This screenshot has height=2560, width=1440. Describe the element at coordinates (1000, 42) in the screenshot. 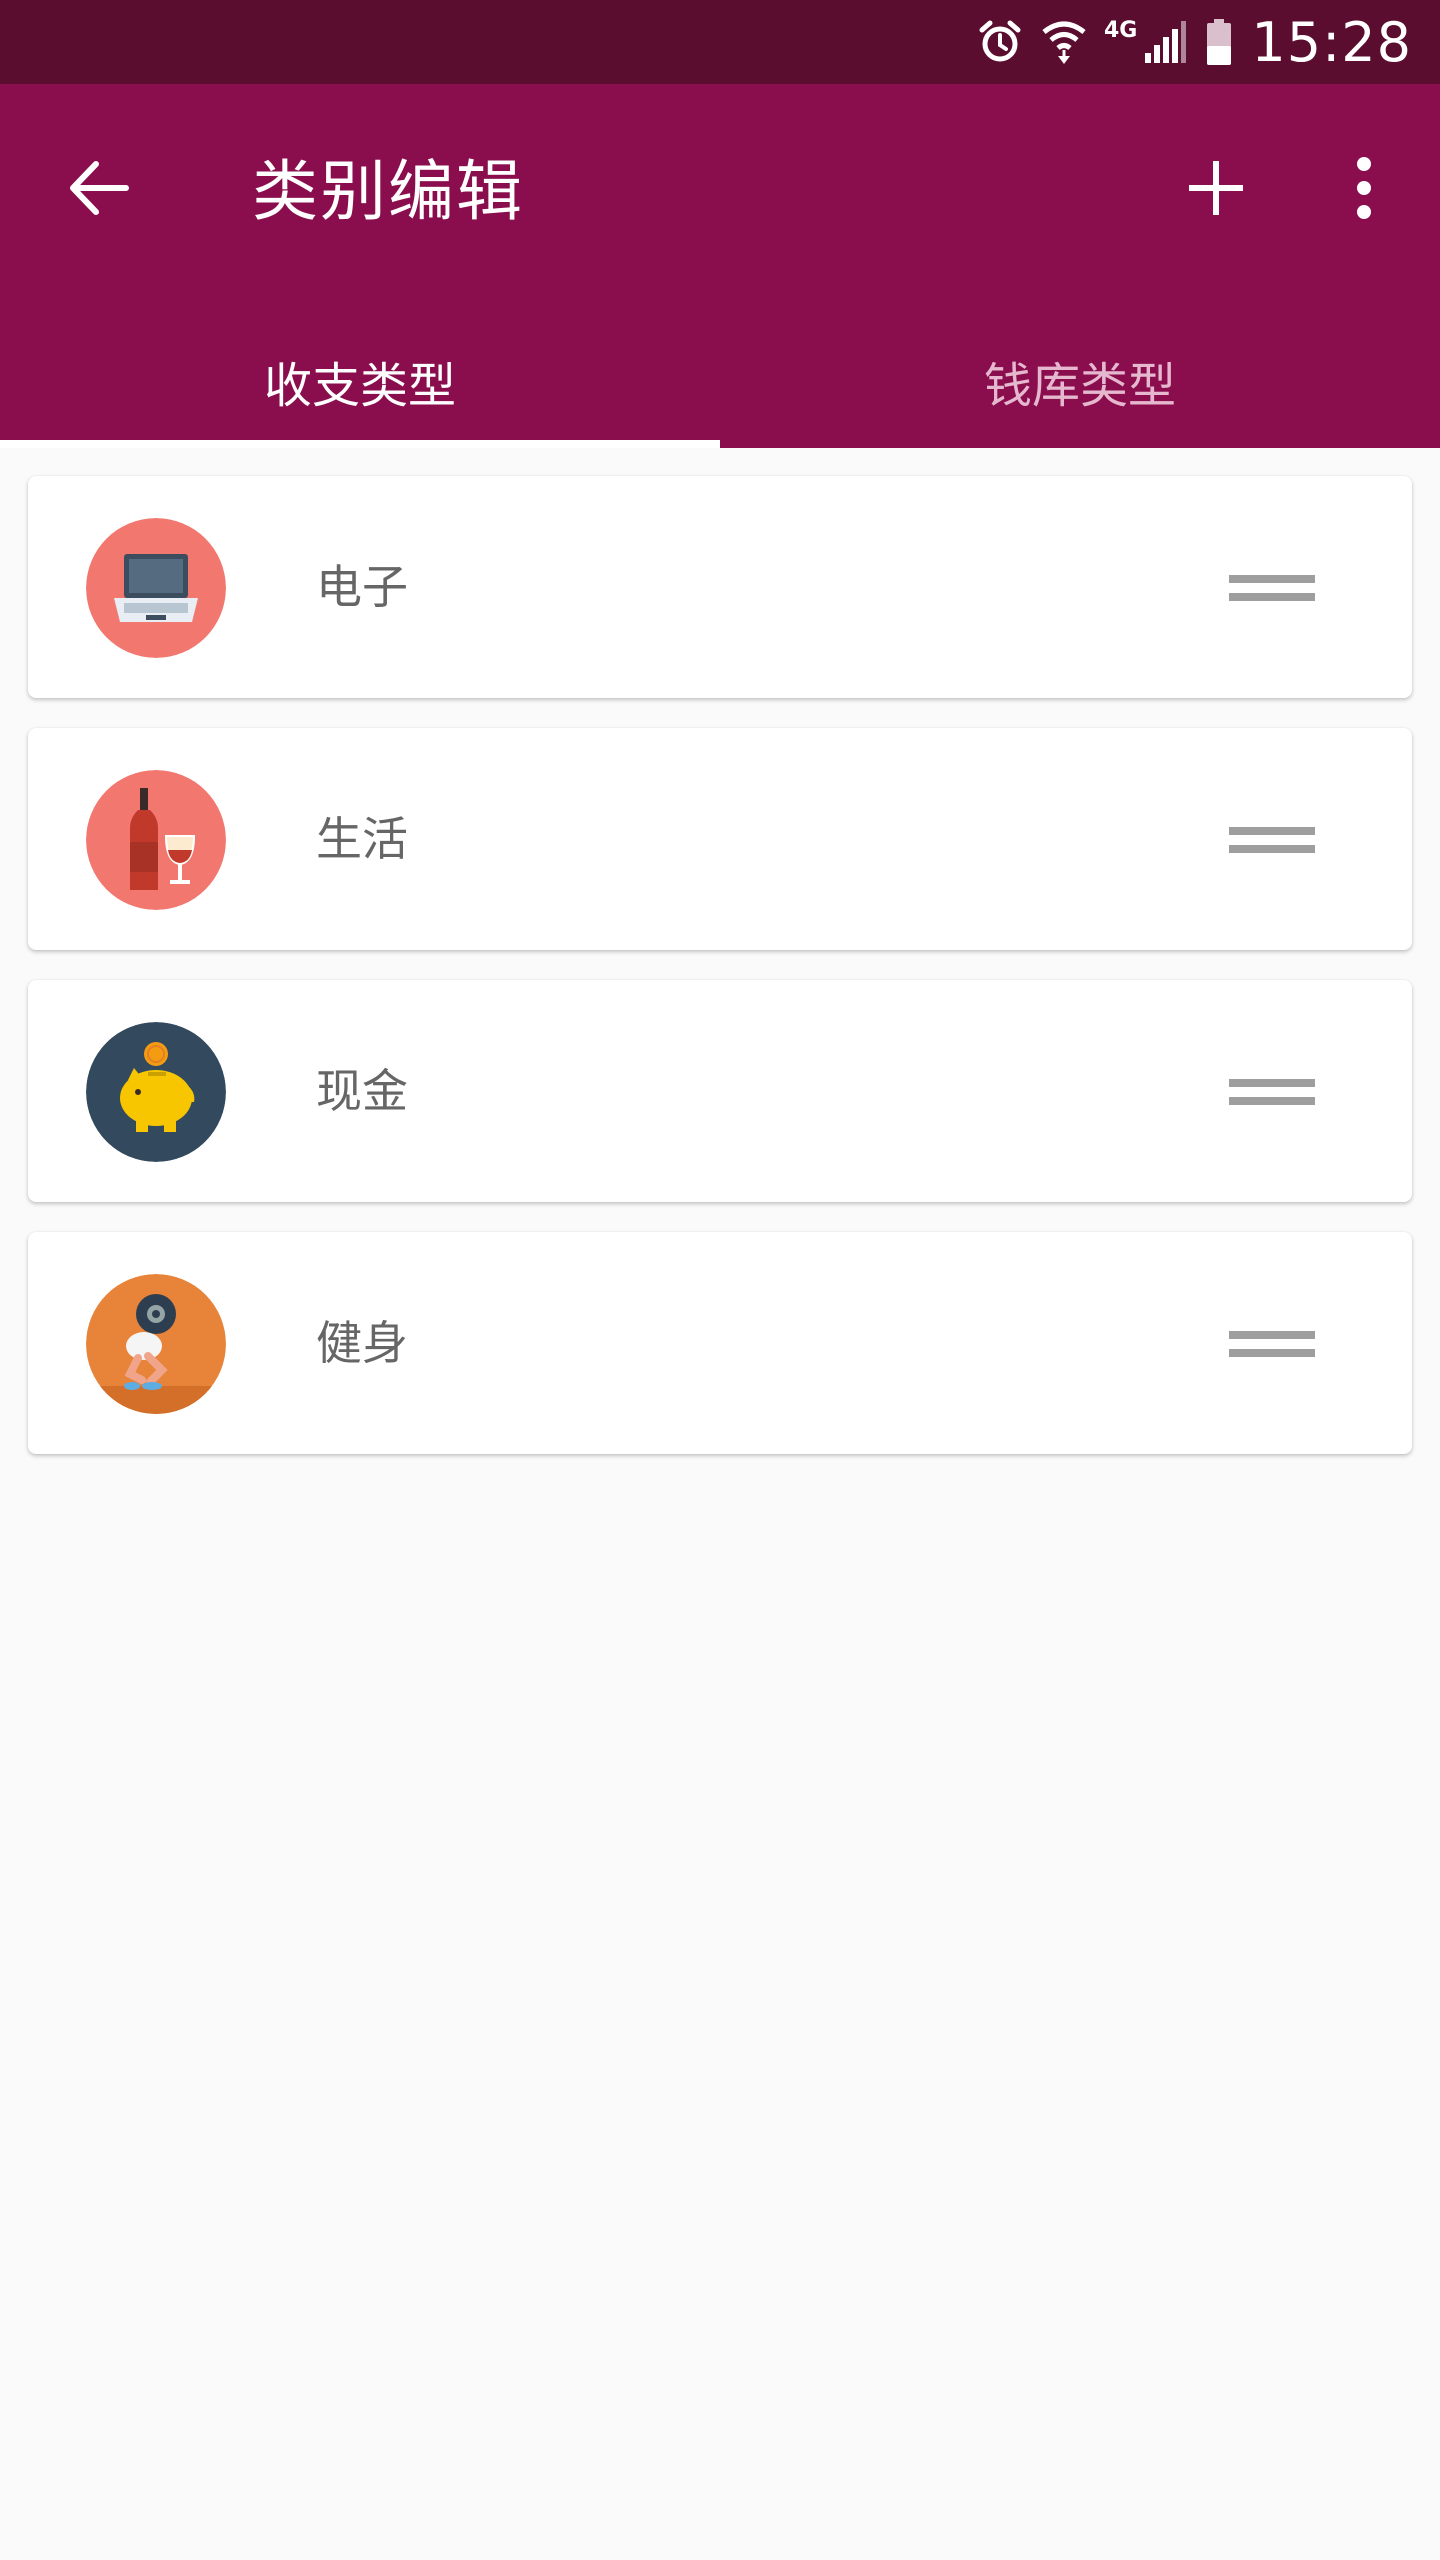

I see `alarm-icon` at that location.